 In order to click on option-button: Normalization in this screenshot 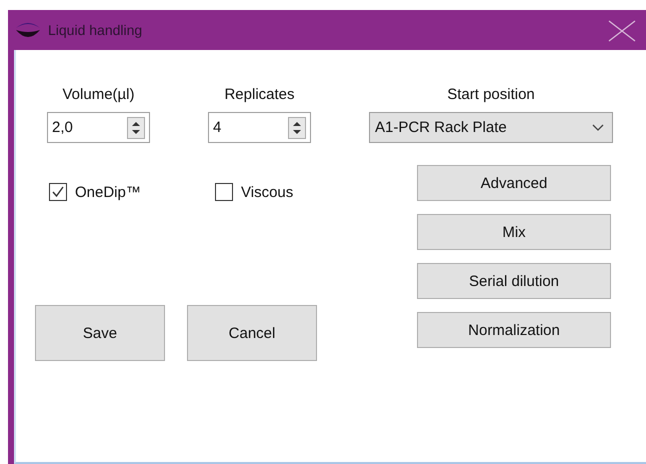, I will do `click(514, 330)`.